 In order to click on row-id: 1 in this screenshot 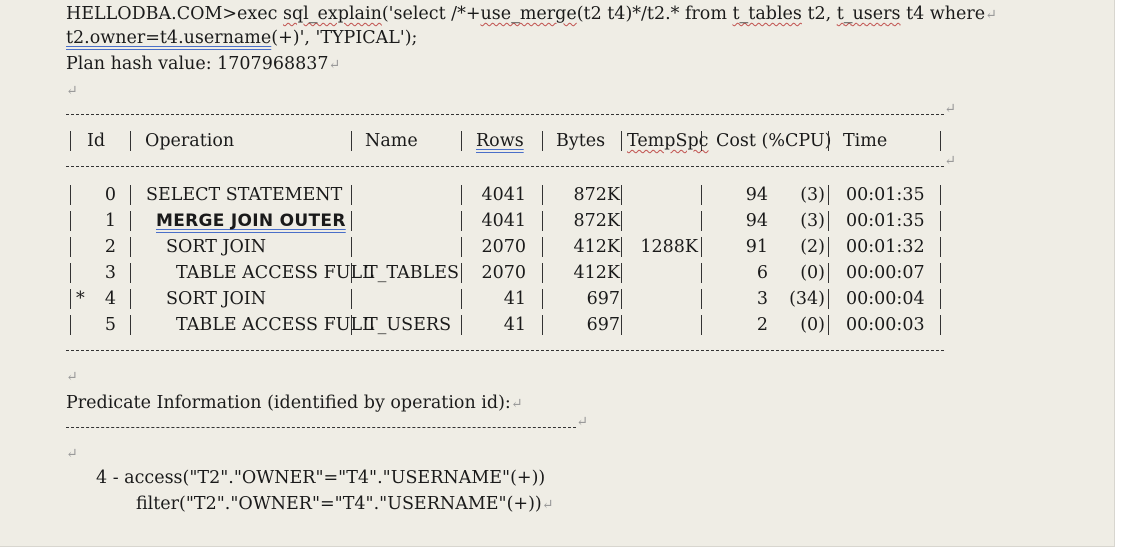, I will do `click(110, 221)`.